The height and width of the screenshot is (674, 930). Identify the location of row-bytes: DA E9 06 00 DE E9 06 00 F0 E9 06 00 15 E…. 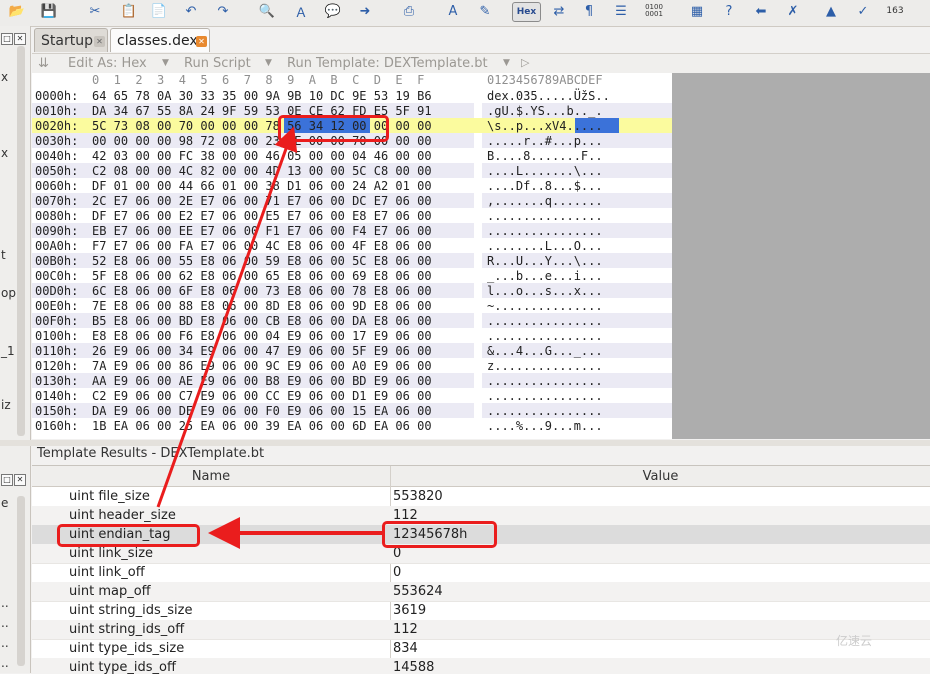
(262, 411).